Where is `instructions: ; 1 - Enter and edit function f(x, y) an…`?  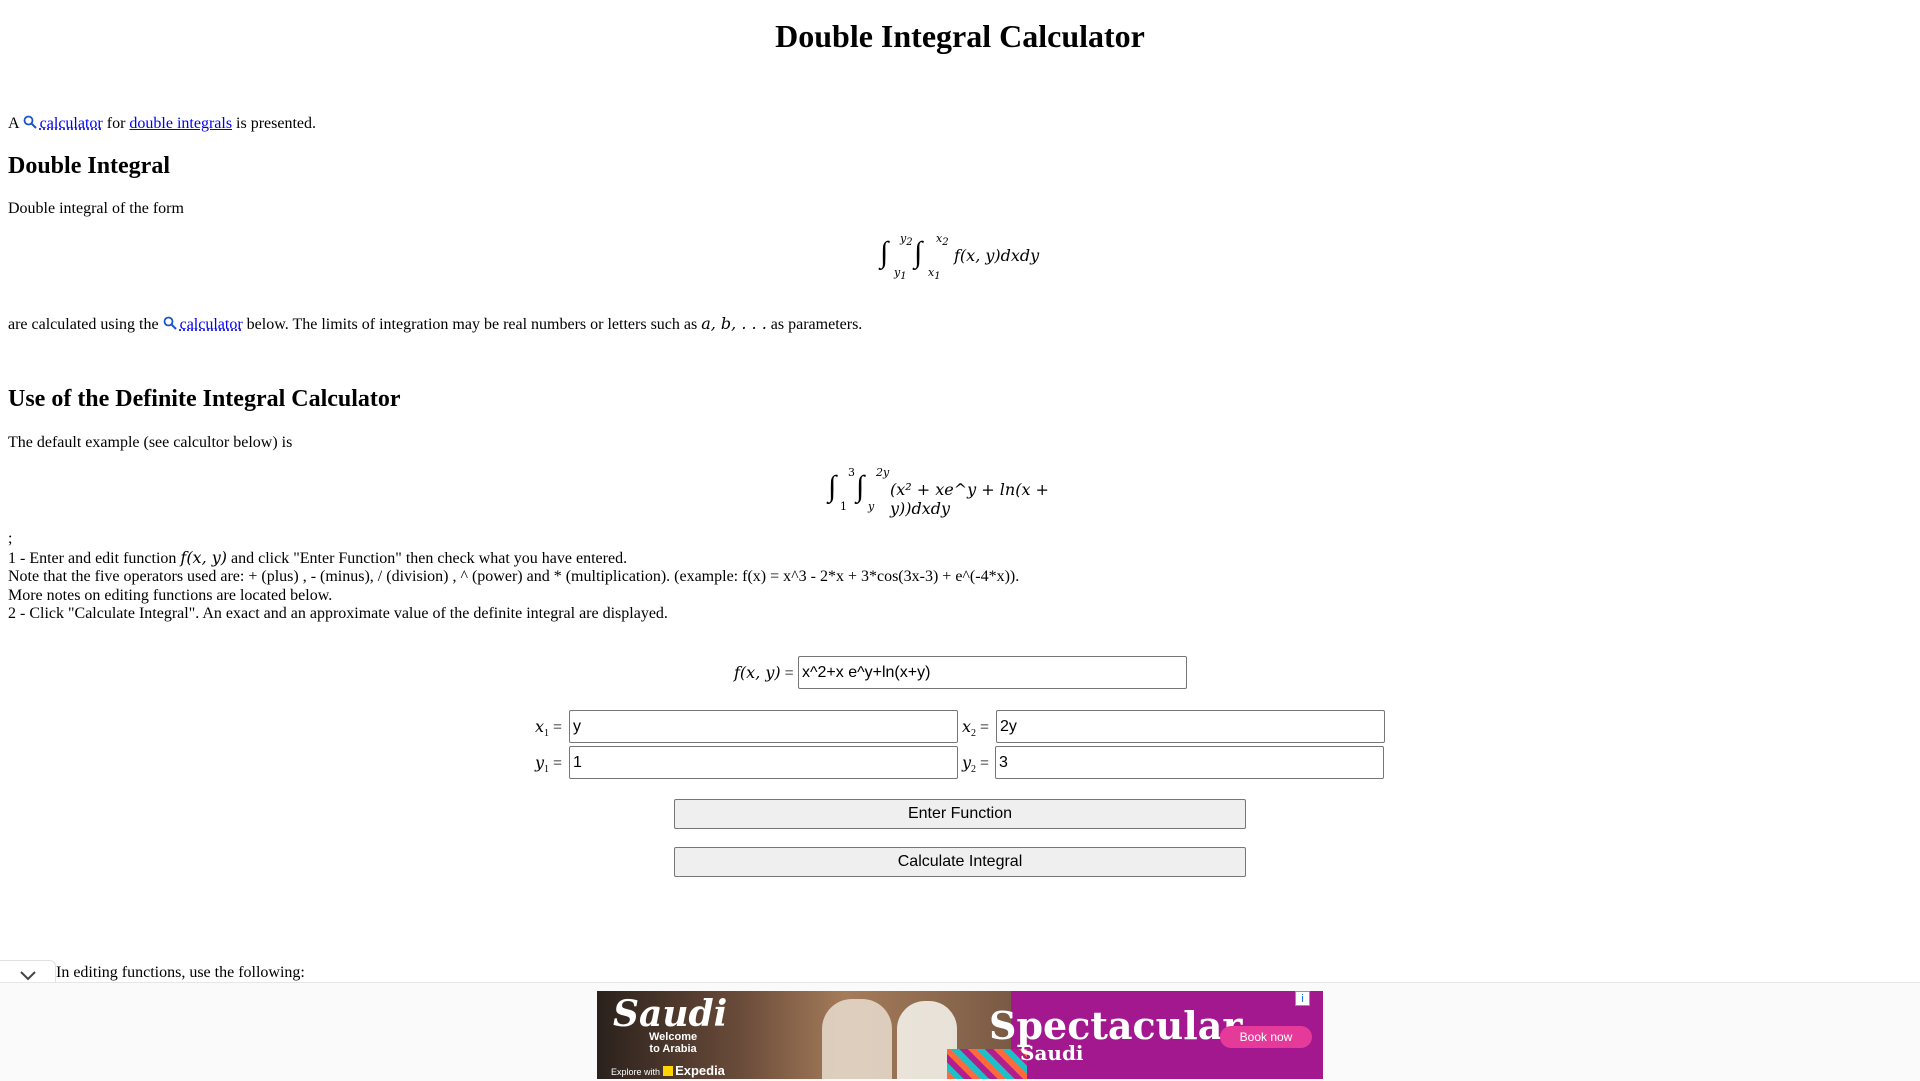 instructions: ; 1 - Enter and edit function f(x, y) an… is located at coordinates (513, 577).